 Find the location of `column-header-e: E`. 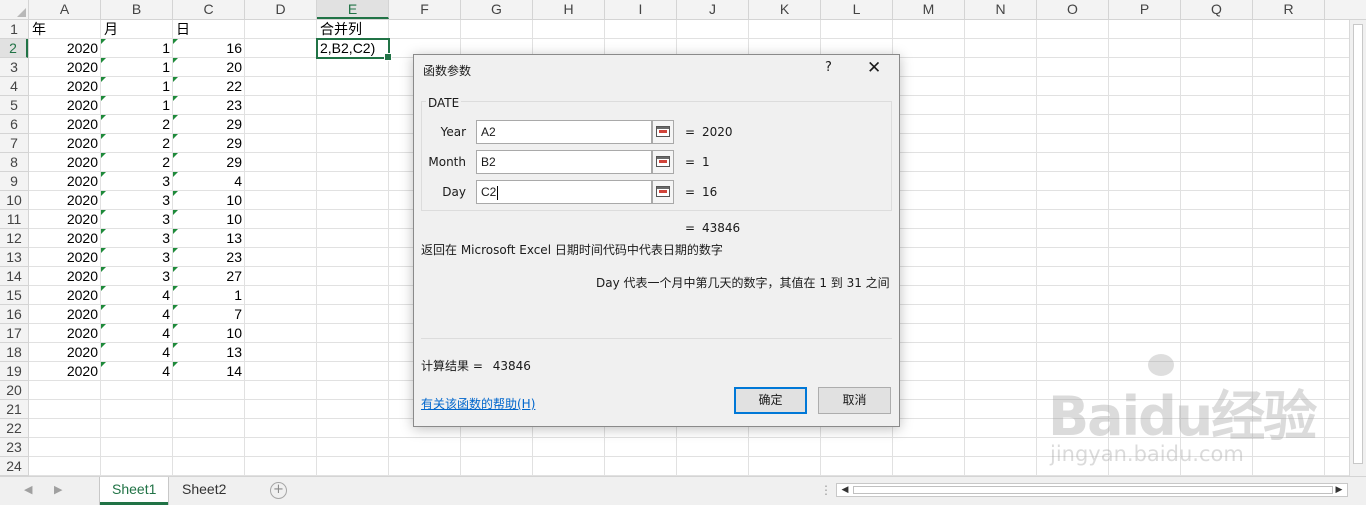

column-header-e: E is located at coordinates (353, 9).